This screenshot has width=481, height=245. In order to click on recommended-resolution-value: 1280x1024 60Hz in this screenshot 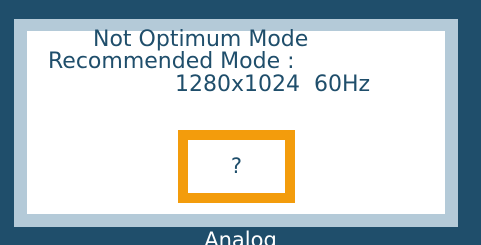, I will do `click(273, 84)`.